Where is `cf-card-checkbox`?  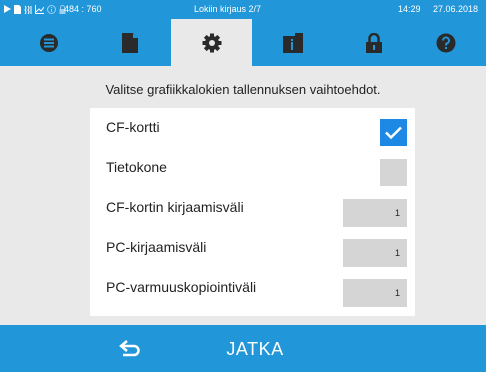
cf-card-checkbox is located at coordinates (393, 132).